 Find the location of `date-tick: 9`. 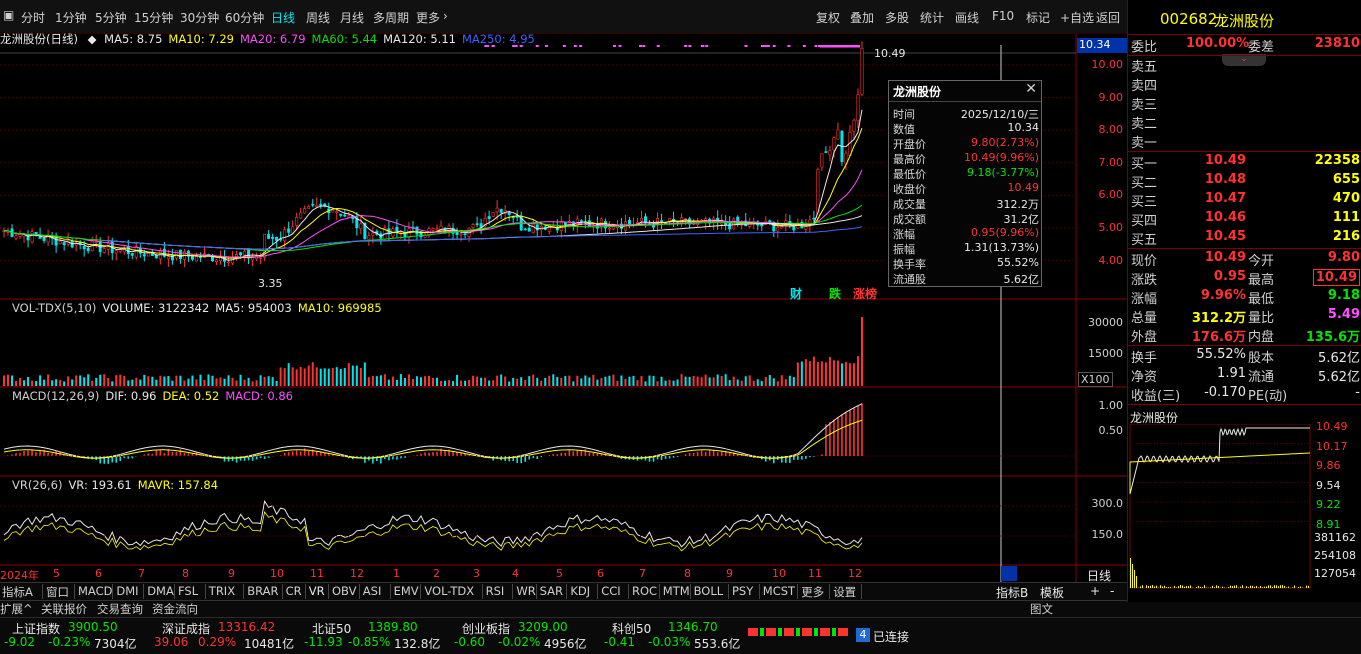

date-tick: 9 is located at coordinates (231, 573).